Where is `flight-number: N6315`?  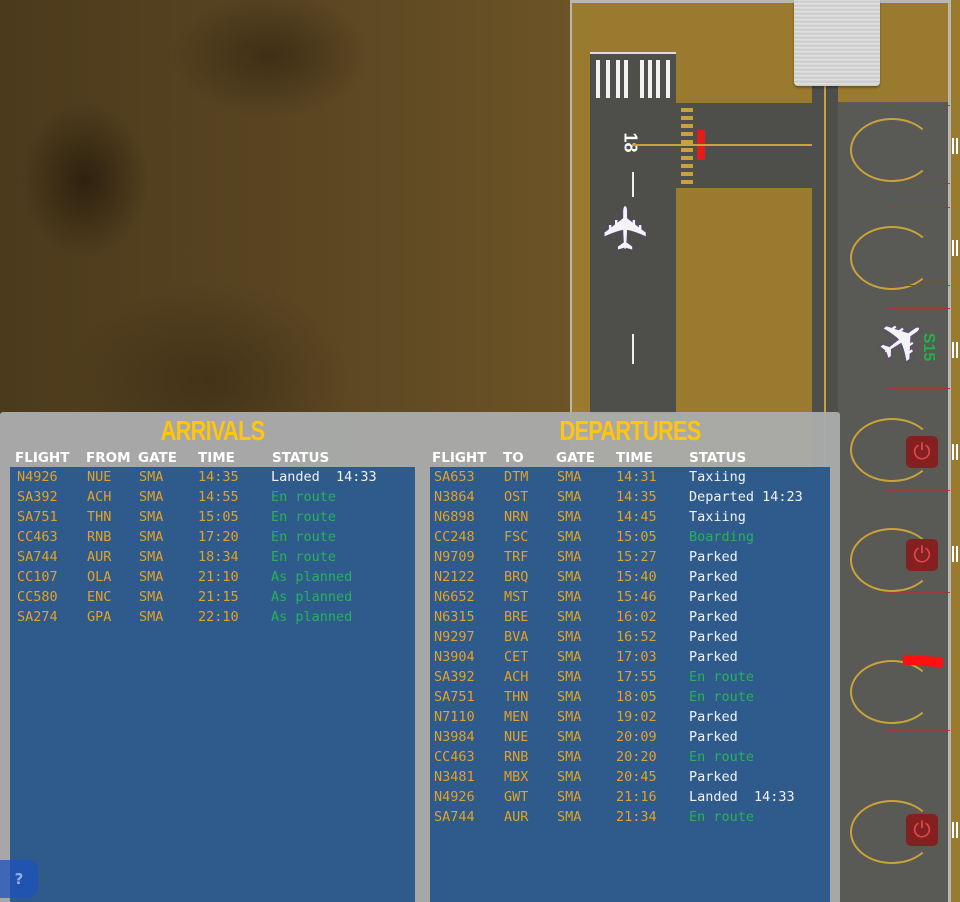 flight-number: N6315 is located at coordinates (454, 617).